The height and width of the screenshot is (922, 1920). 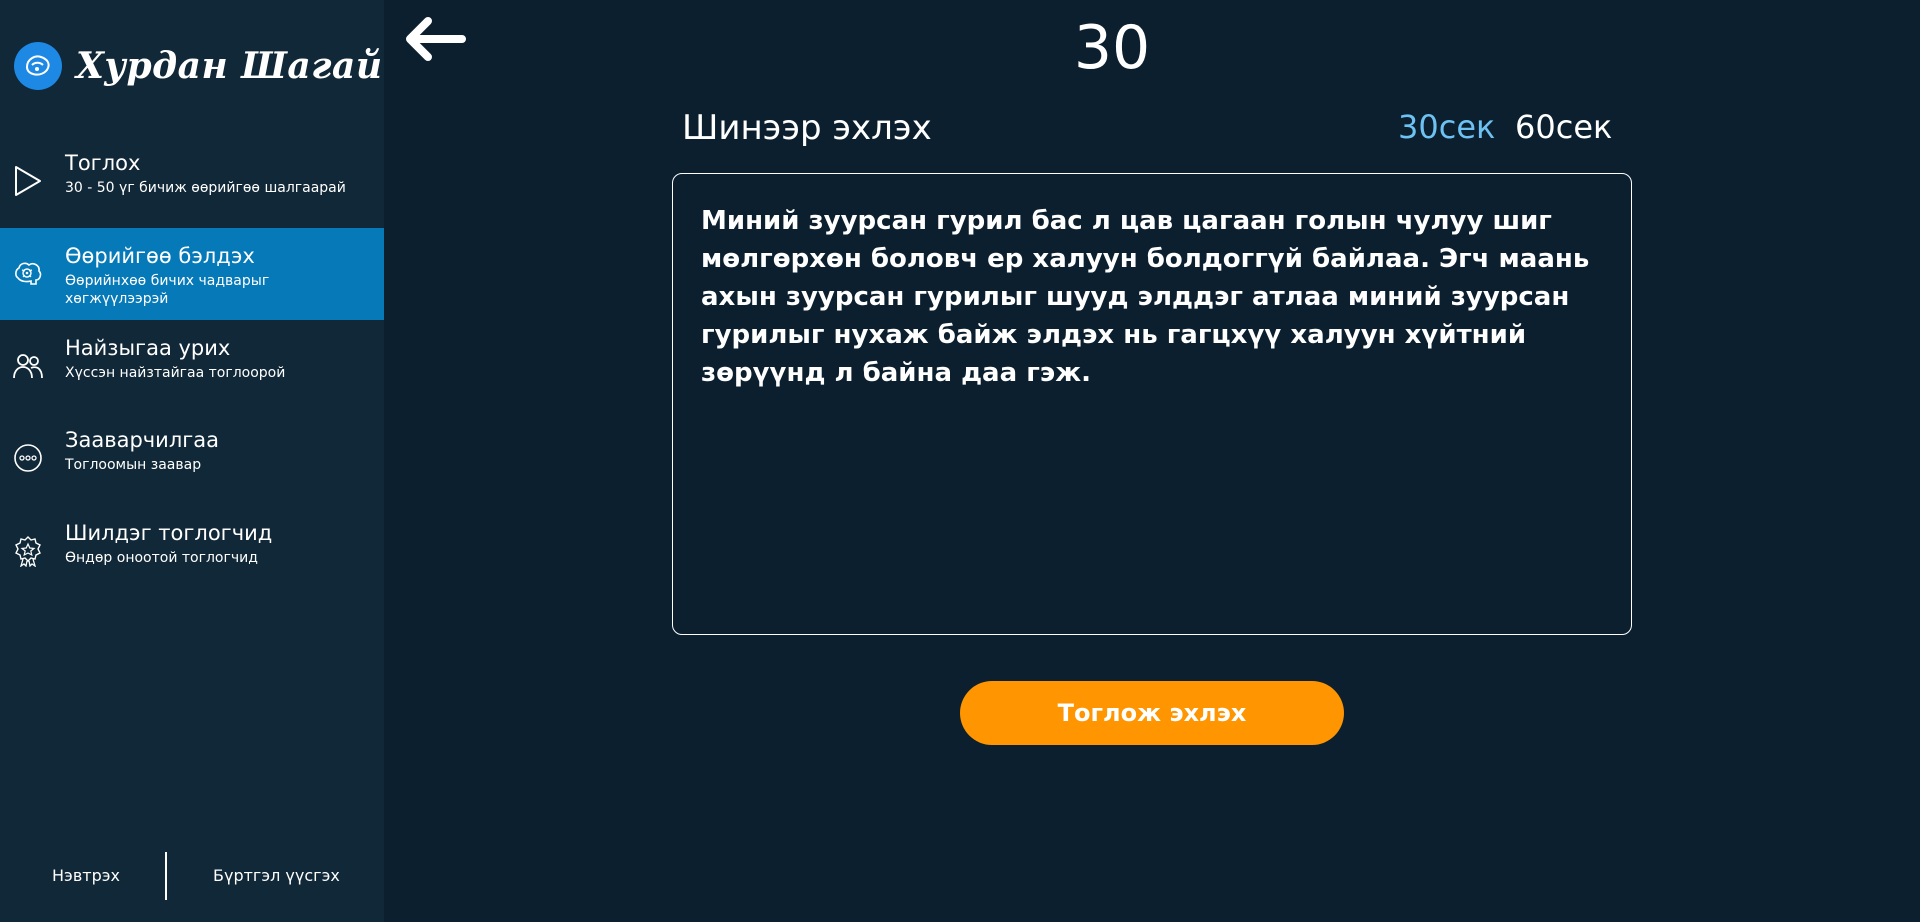 What do you see at coordinates (169, 533) in the screenshot?
I see `sidebar-item-title: Шилдэг тоглогчид` at bounding box center [169, 533].